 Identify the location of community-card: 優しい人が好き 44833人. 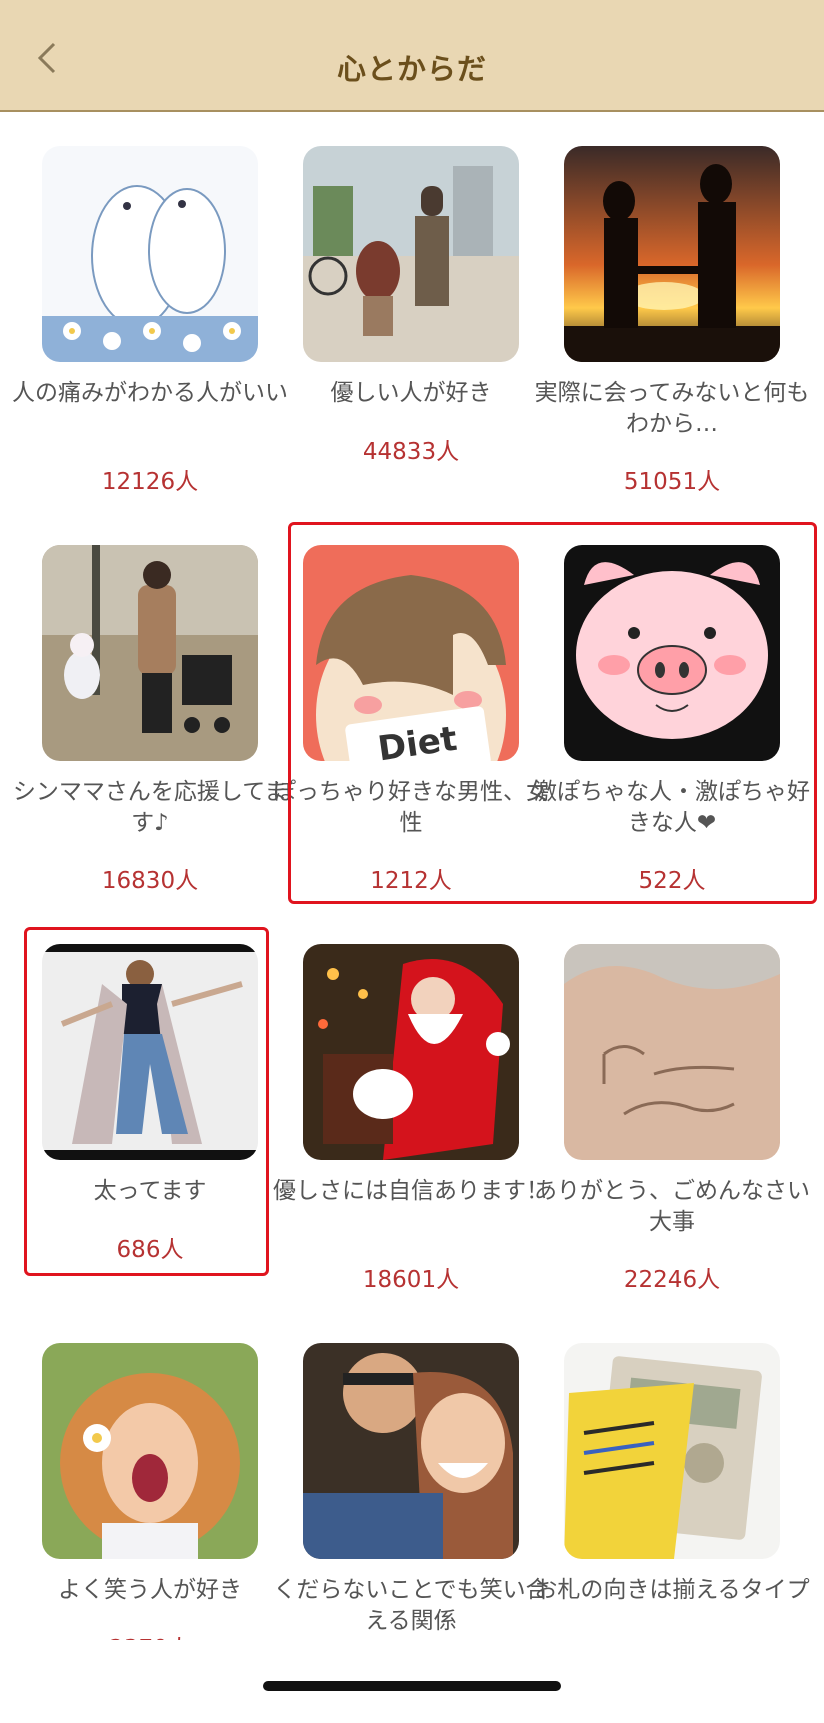
(391, 336).